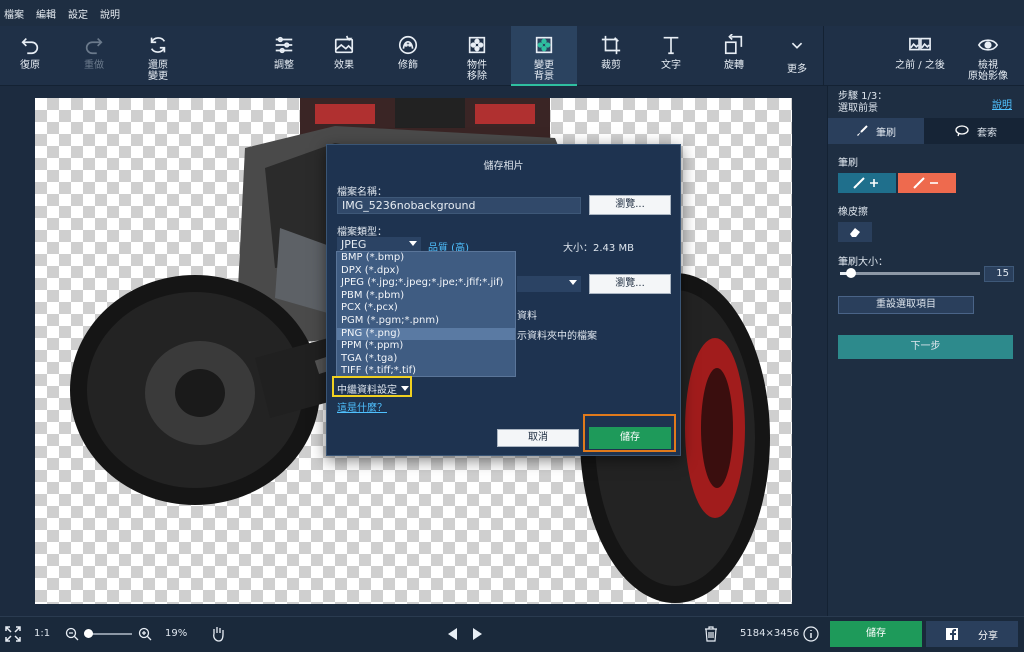 The height and width of the screenshot is (652, 1024). I want to click on menu-file: 檔案, so click(14, 13).